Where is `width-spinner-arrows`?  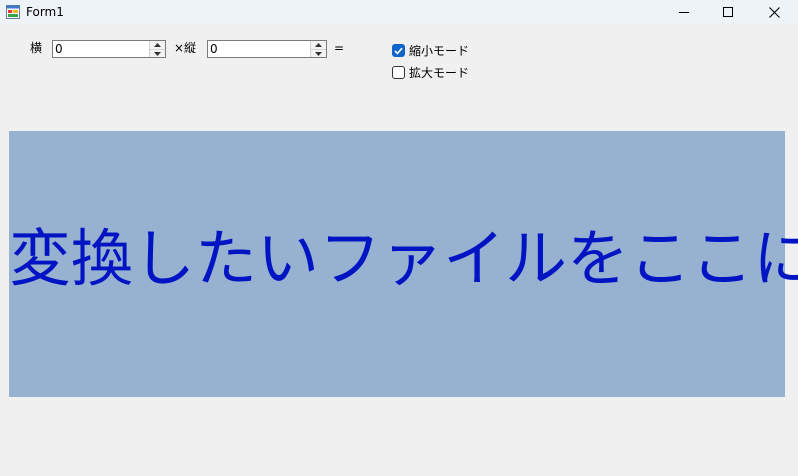 width-spinner-arrows is located at coordinates (157, 49).